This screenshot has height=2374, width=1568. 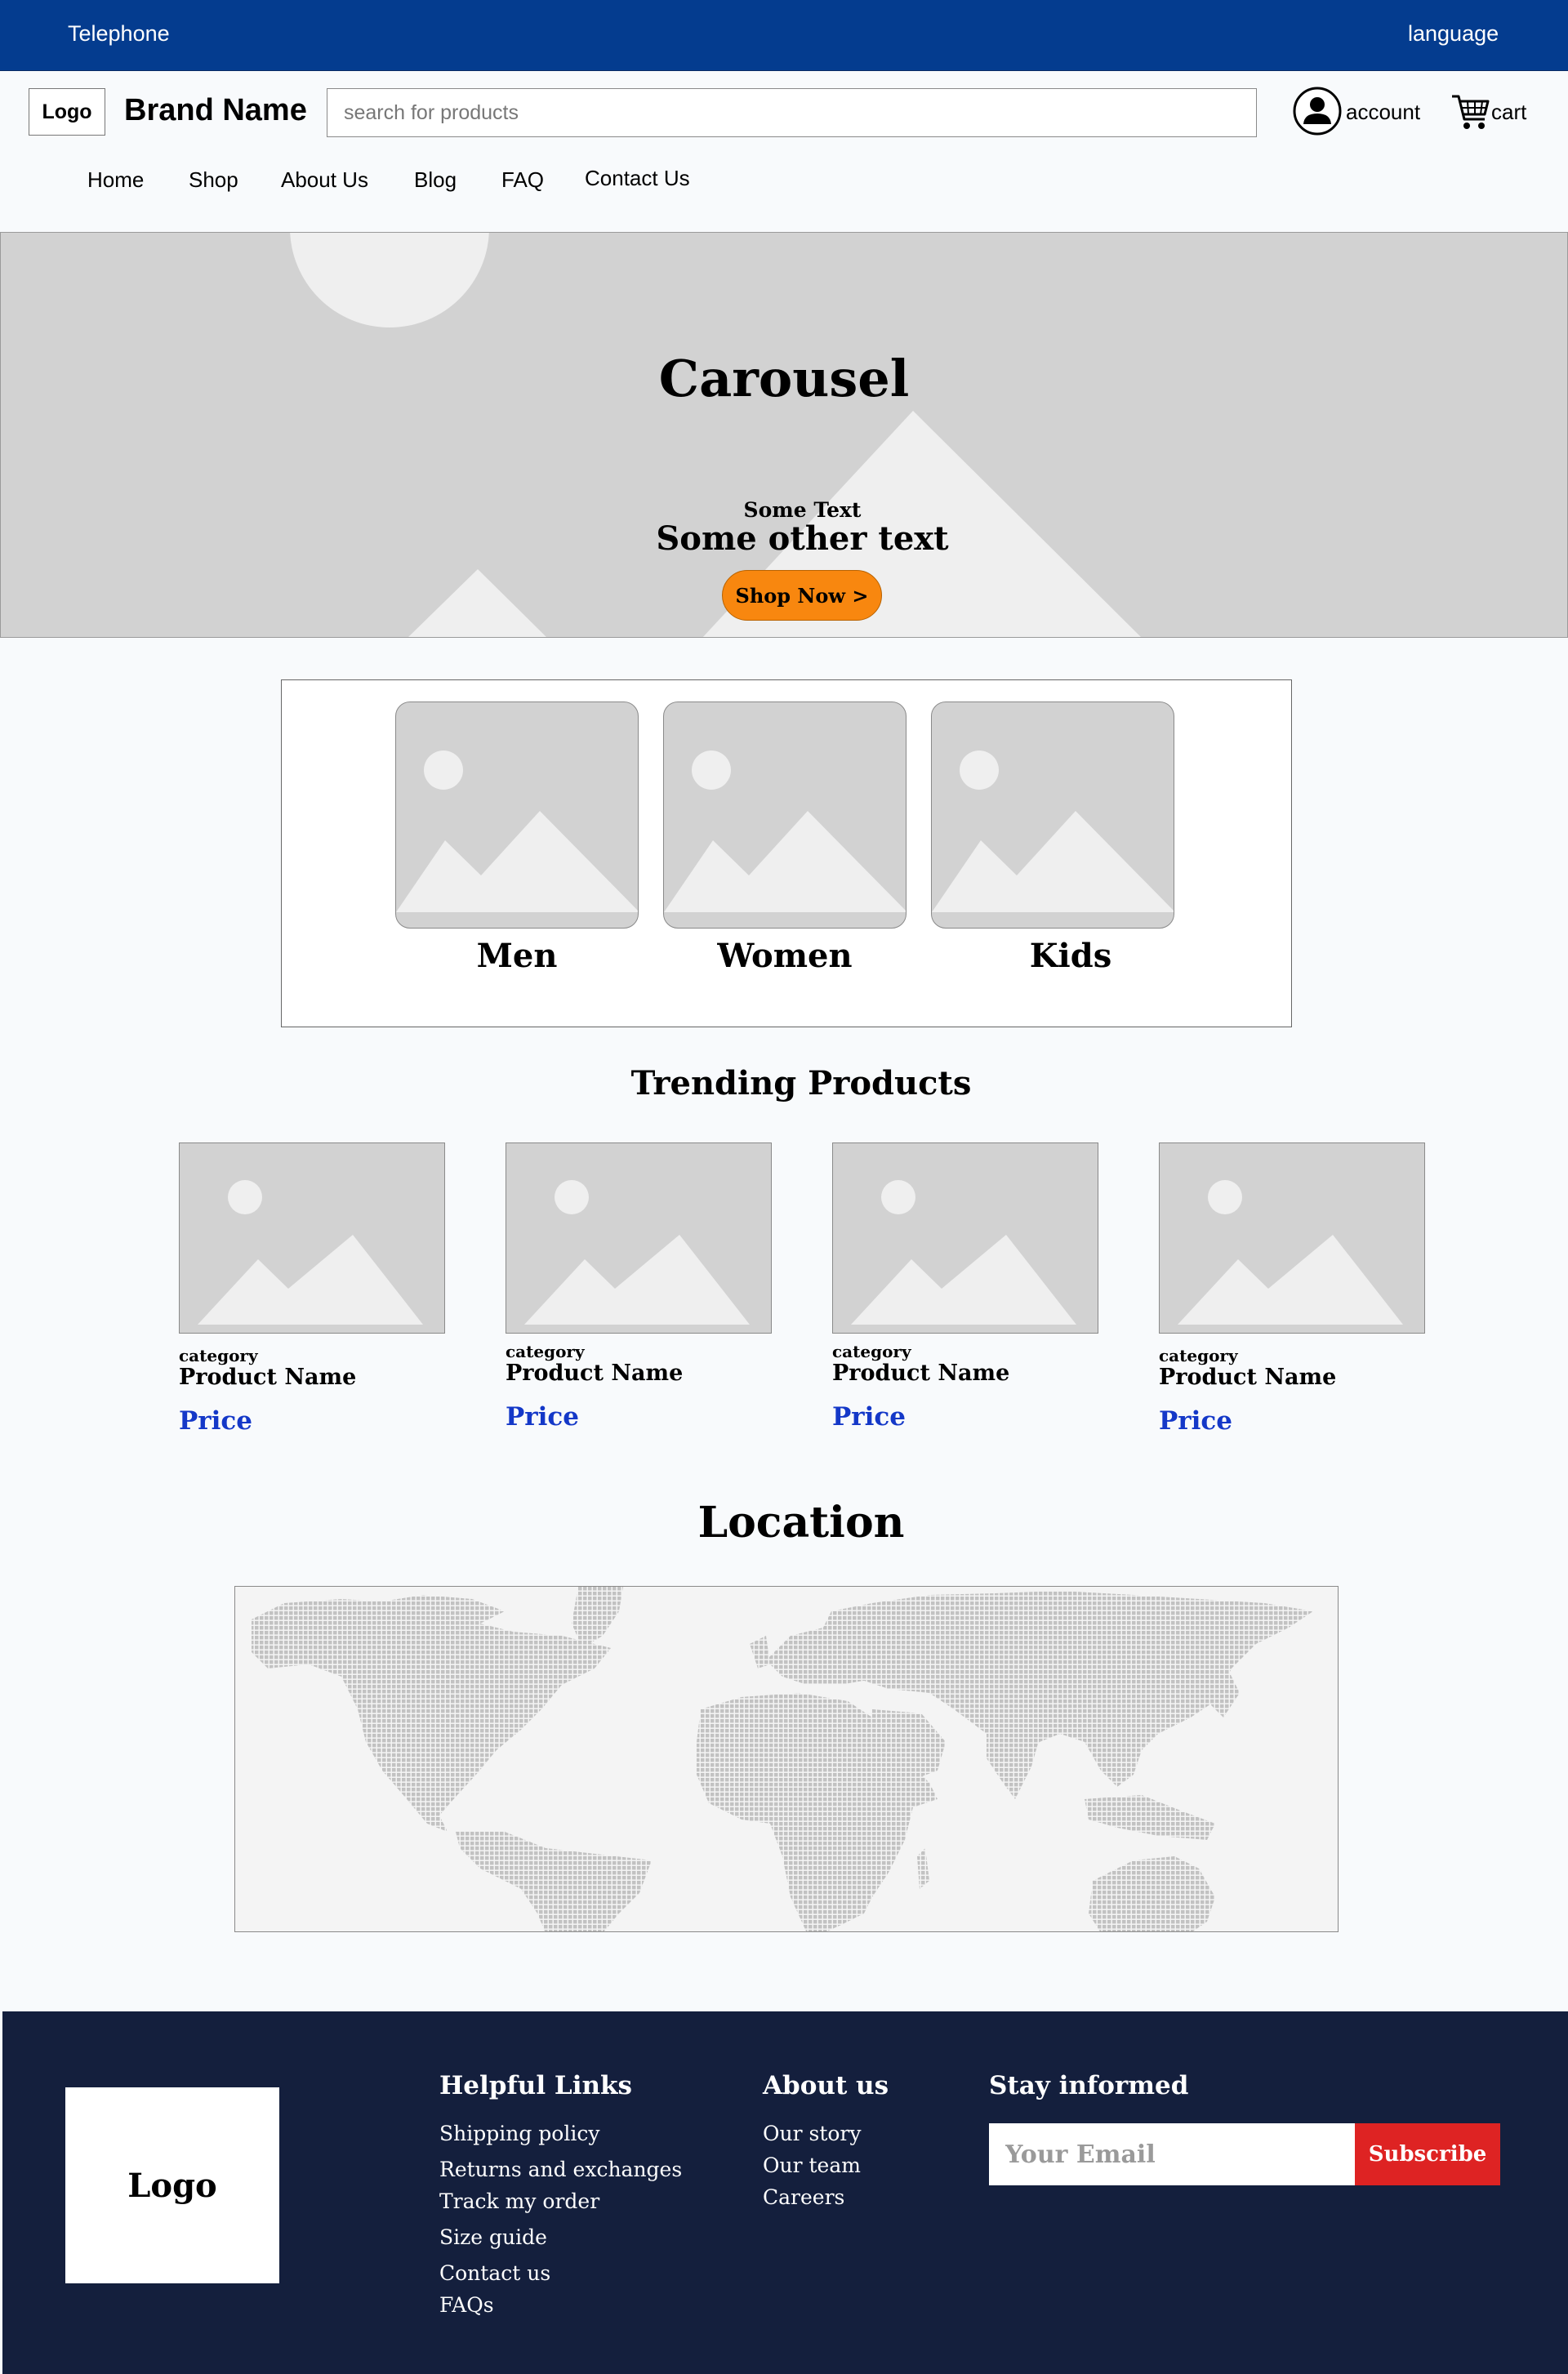 What do you see at coordinates (784, 378) in the screenshot?
I see `carousel-title: Carousel` at bounding box center [784, 378].